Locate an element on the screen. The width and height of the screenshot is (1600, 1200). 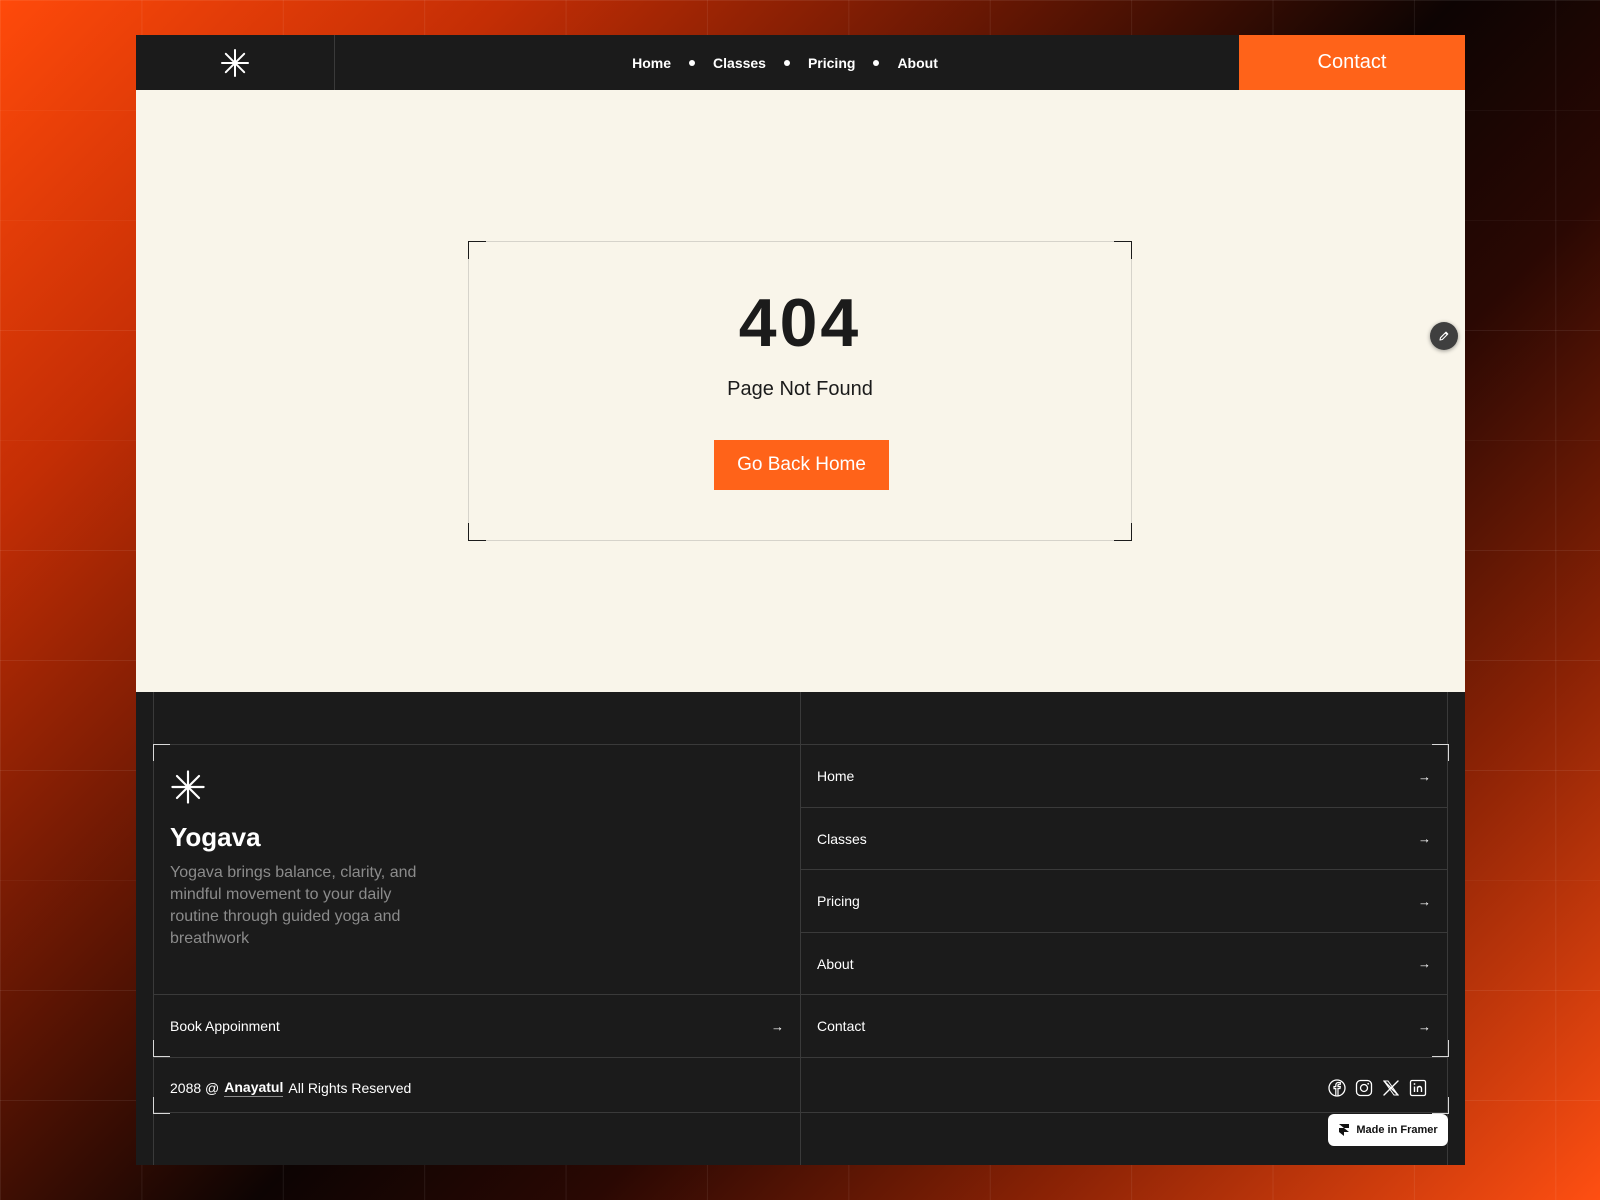
made-in-framer-badge: Made in Framer is located at coordinates (1388, 1130).